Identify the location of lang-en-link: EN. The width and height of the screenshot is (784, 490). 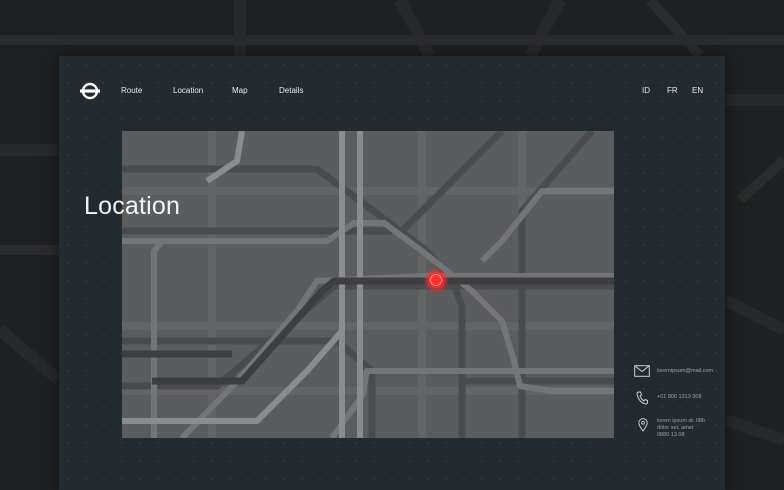
(697, 90).